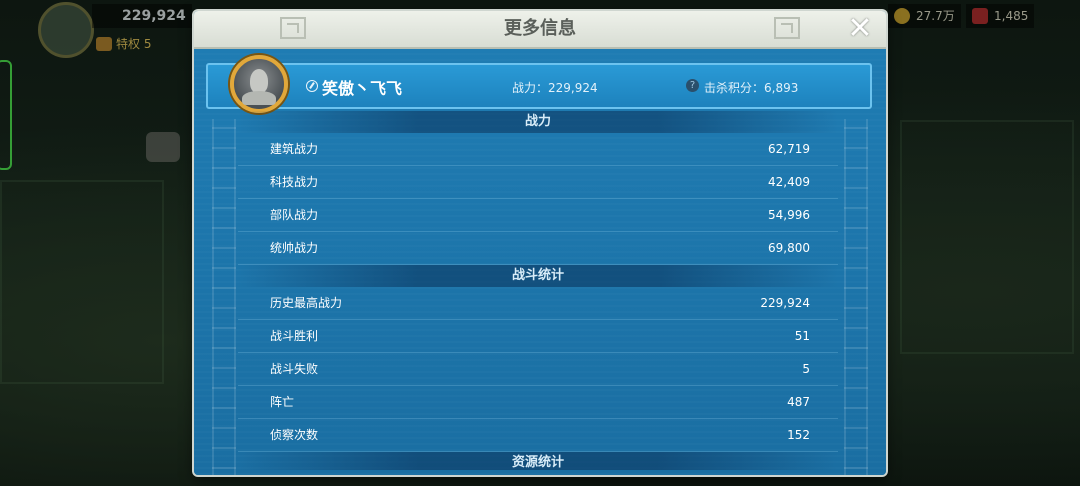 This screenshot has width=1080, height=486. What do you see at coordinates (538, 303) in the screenshot?
I see `table-row: 历史最高战力 229,924` at bounding box center [538, 303].